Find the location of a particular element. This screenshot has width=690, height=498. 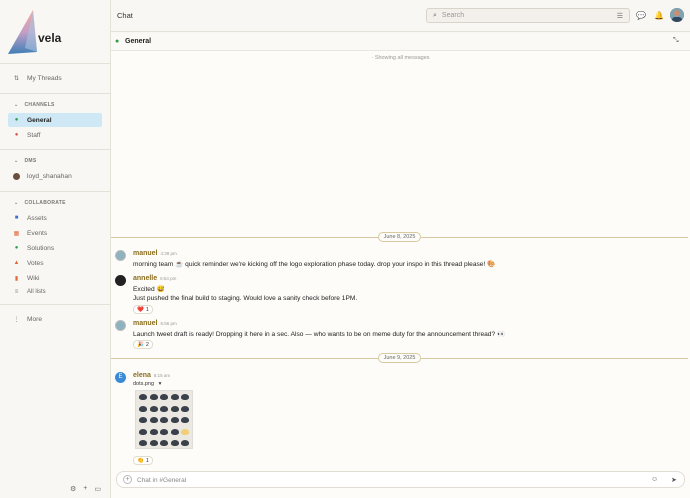

bell-icon: 🔔 is located at coordinates (659, 15).